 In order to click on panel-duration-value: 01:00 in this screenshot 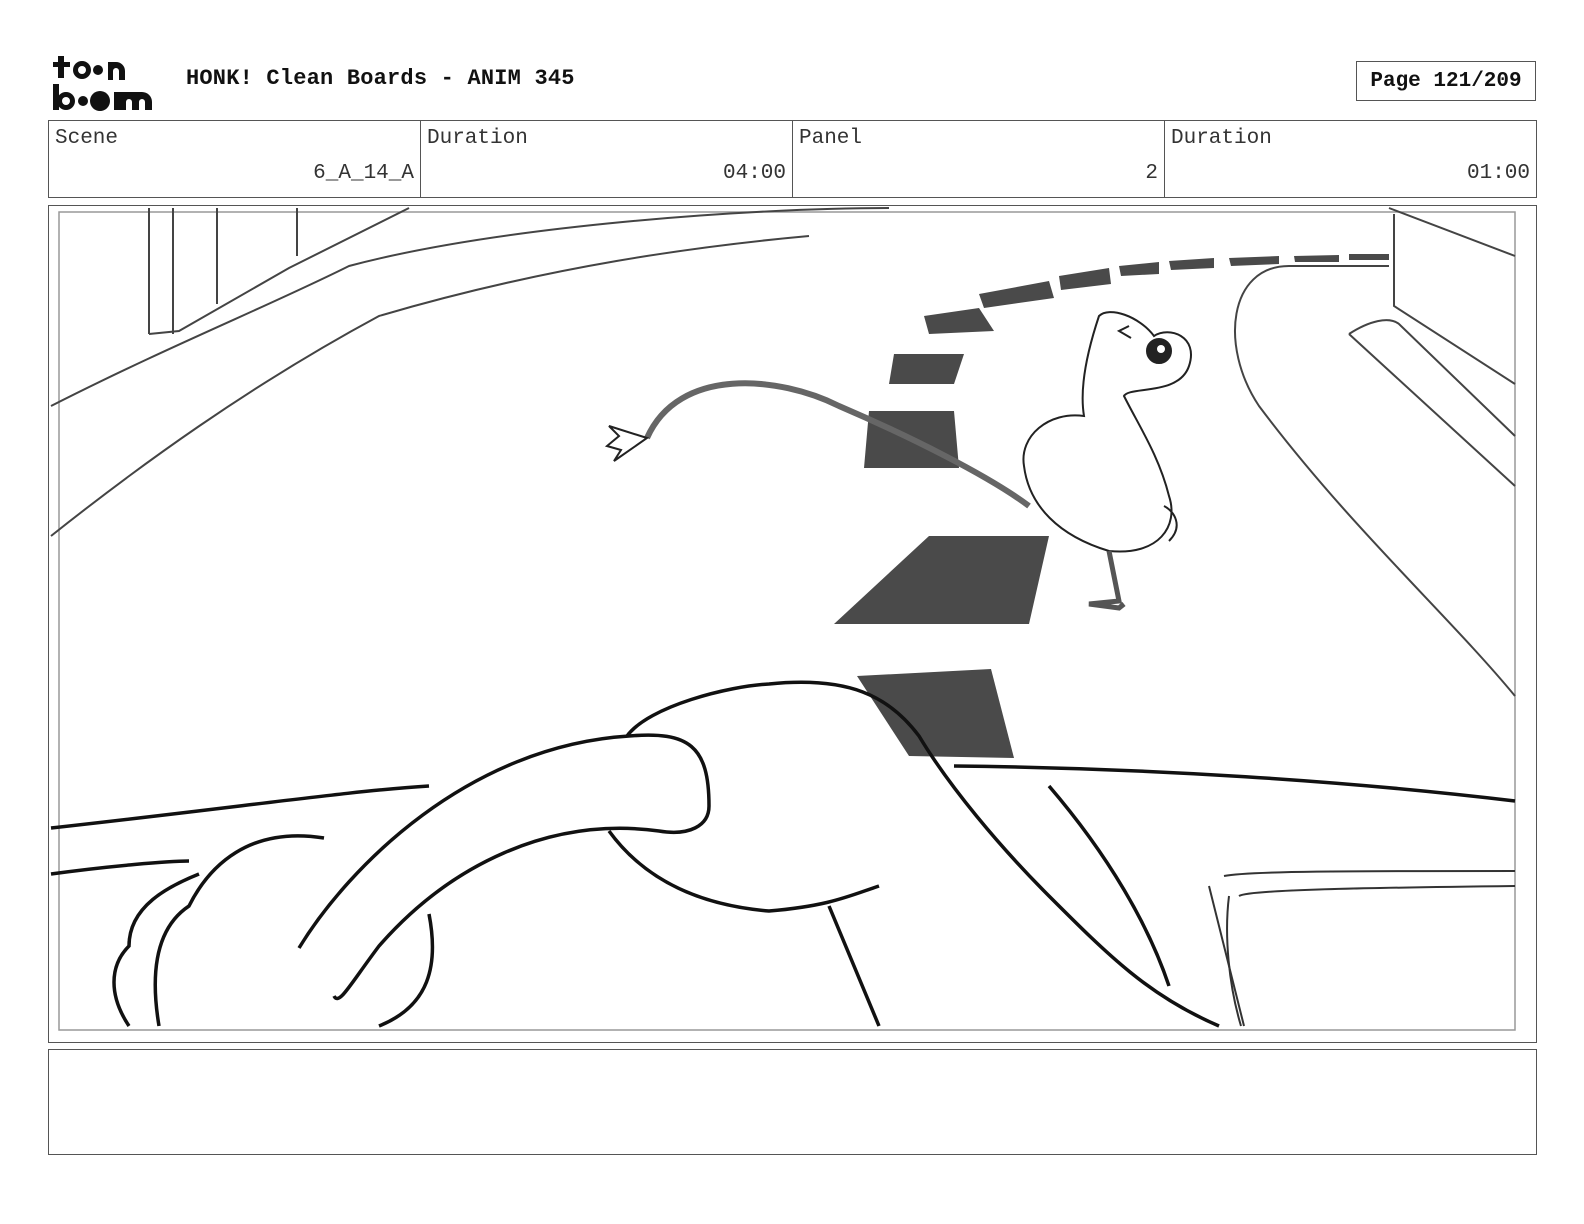, I will do `click(1498, 173)`.